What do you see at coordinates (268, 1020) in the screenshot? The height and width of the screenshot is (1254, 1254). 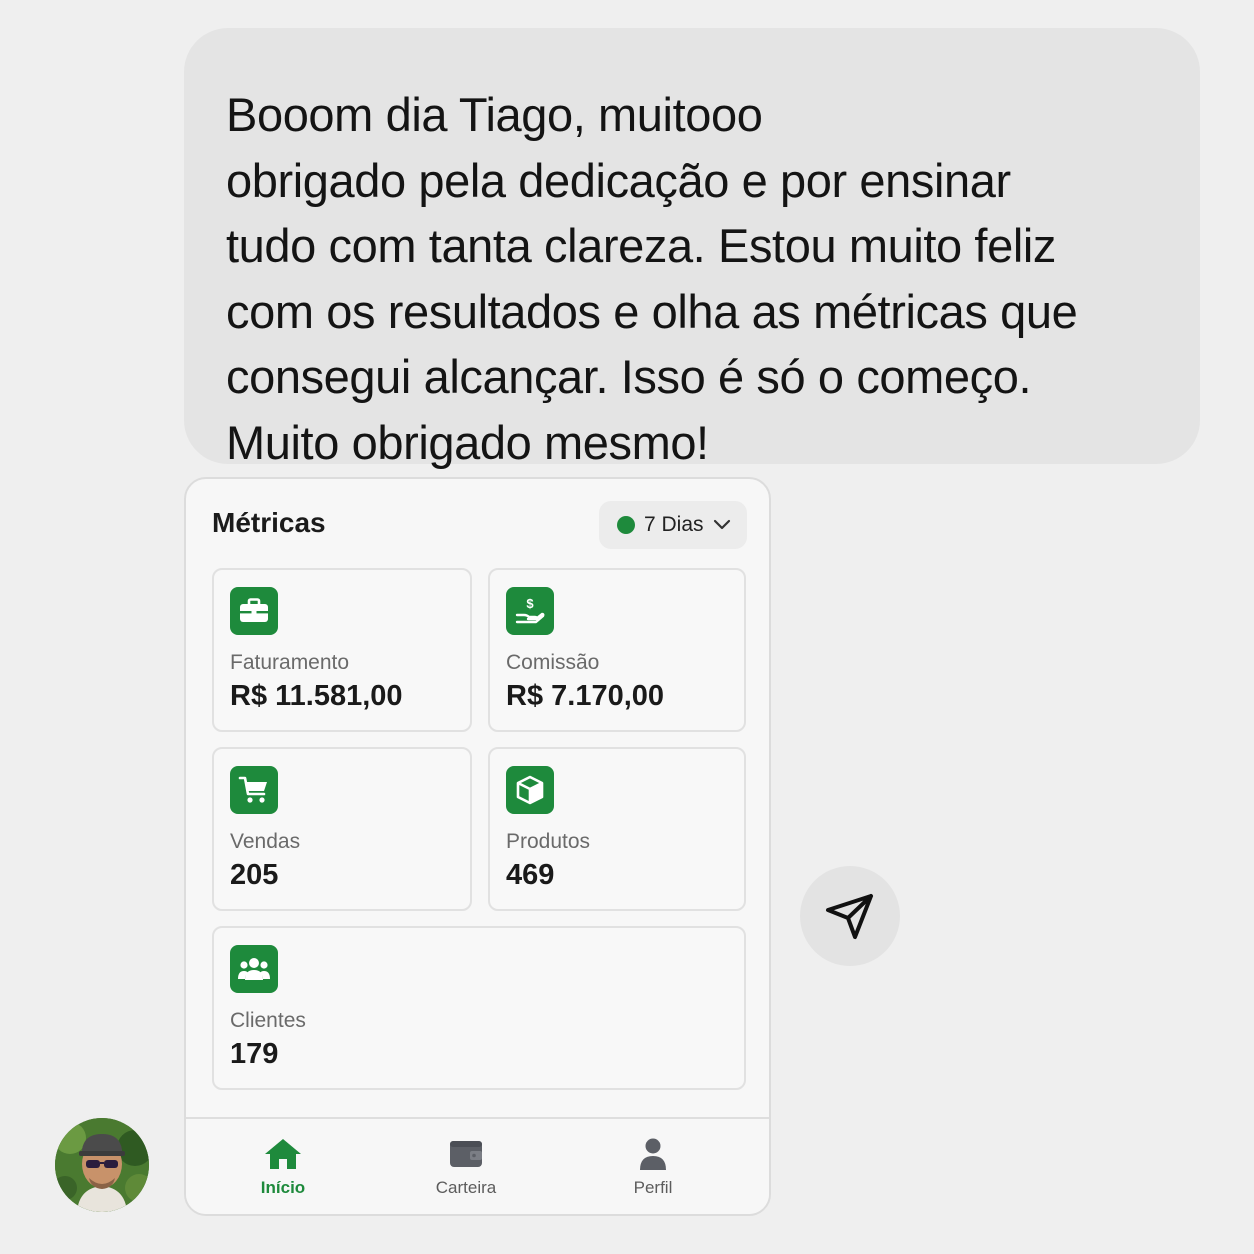 I see `metric-label: Clientes` at bounding box center [268, 1020].